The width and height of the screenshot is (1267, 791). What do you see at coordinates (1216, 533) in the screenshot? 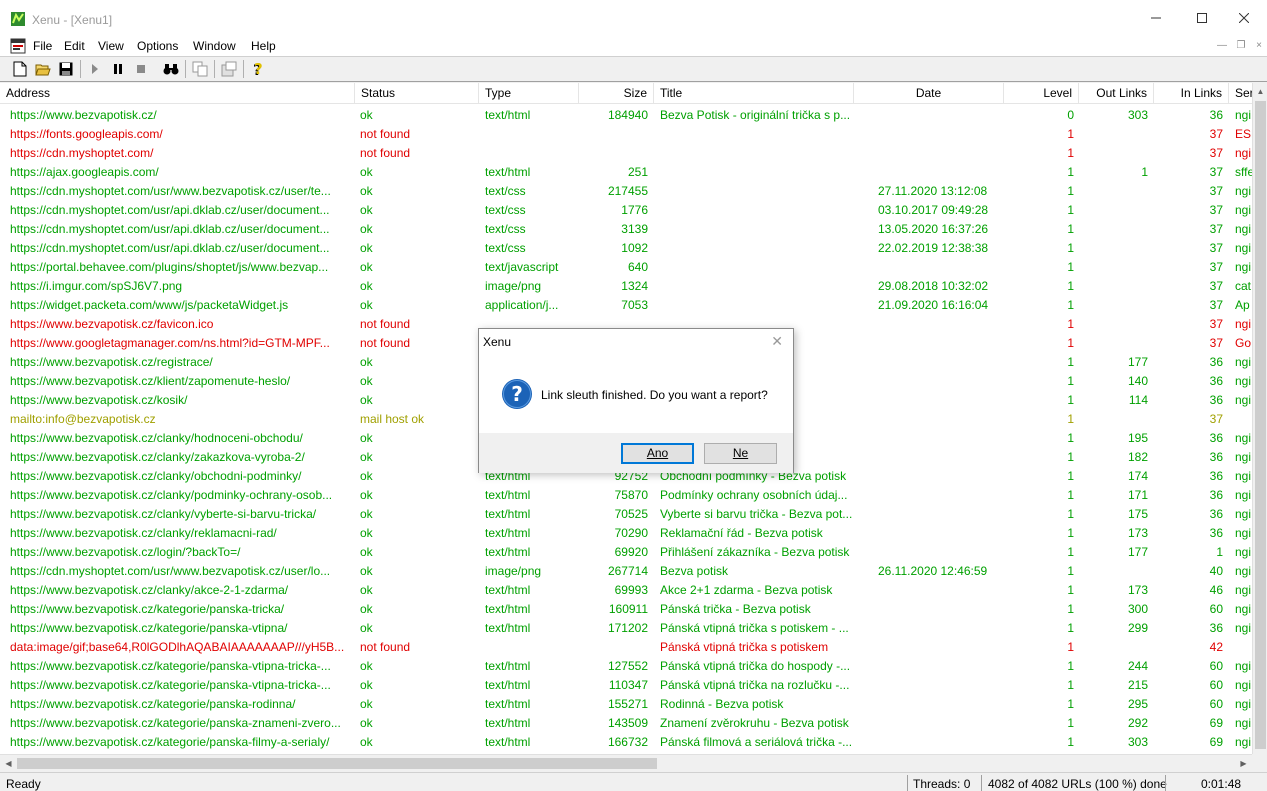
I see `cell-in-links: 36` at bounding box center [1216, 533].